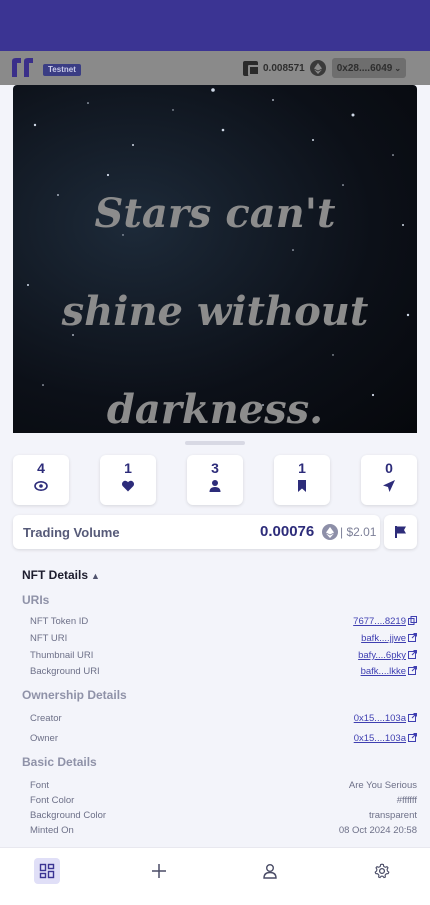 This screenshot has width=430, height=905. I want to click on trading-volume-usd: | $2.01, so click(358, 532).